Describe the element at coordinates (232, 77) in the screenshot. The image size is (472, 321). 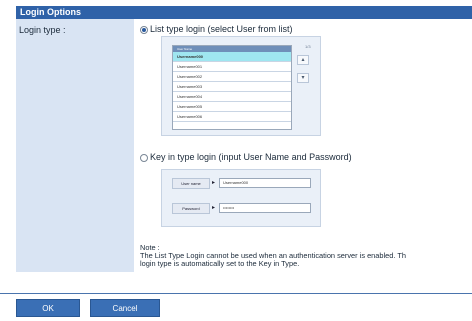
I see `list-item: Username002` at that location.